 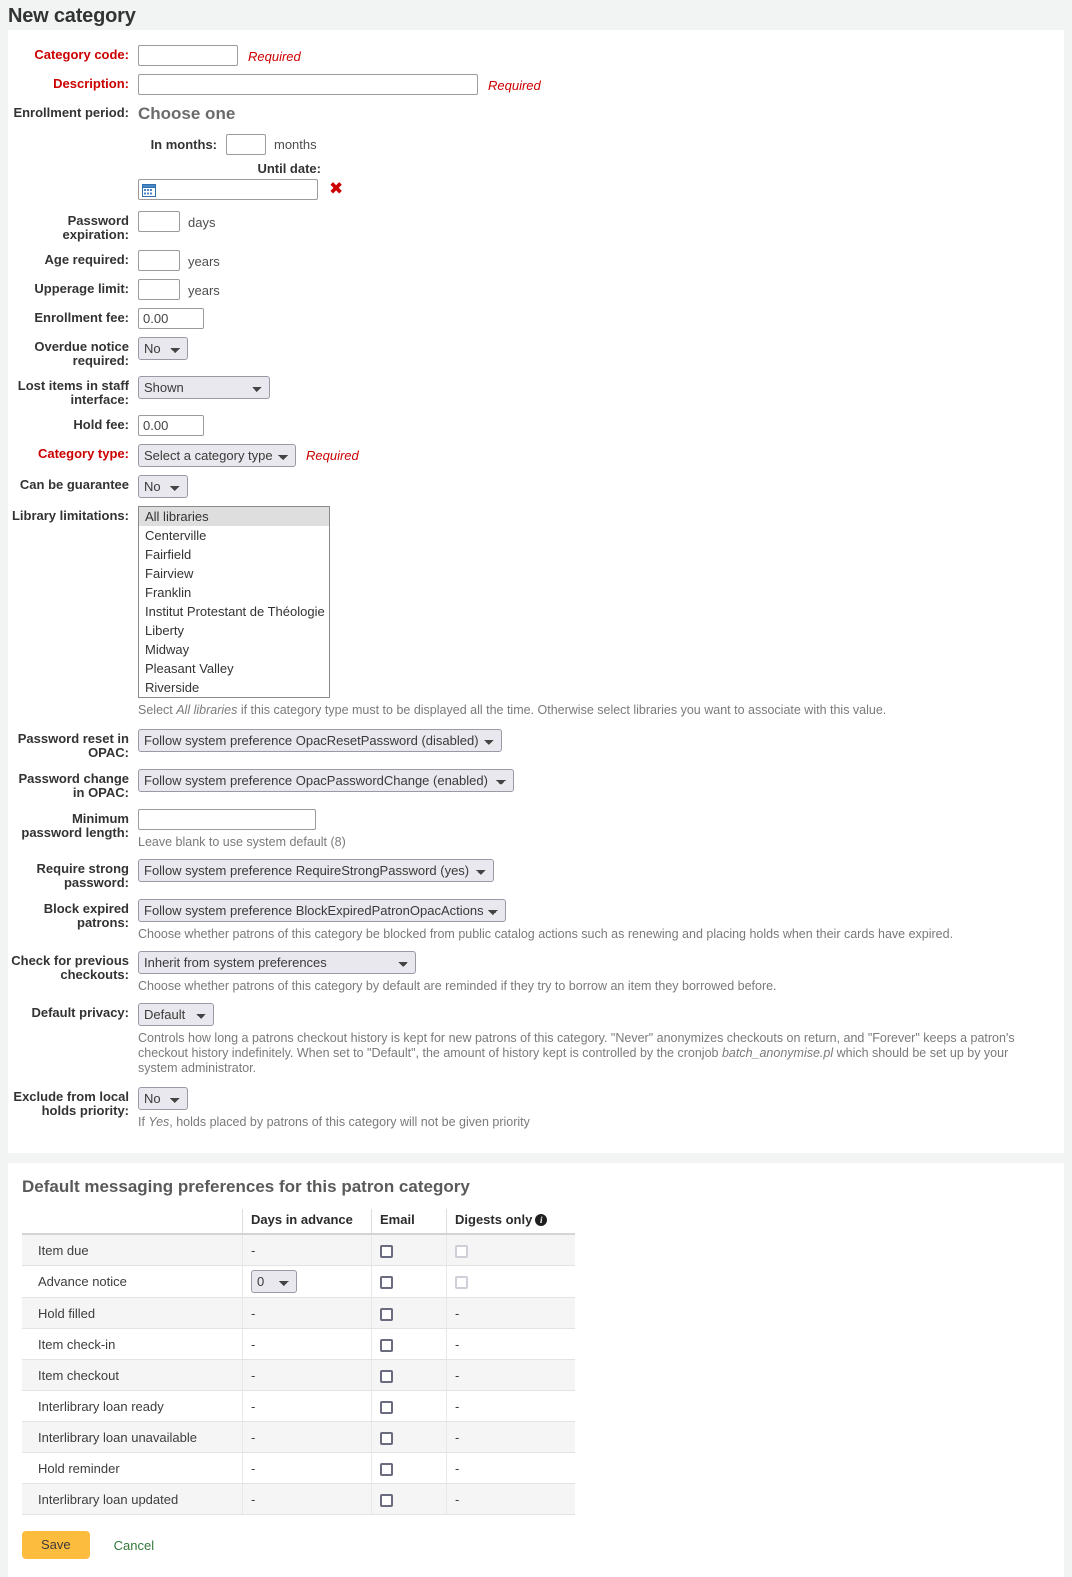 I want to click on label-default-privacy: Default privacy:, so click(x=80, y=1012).